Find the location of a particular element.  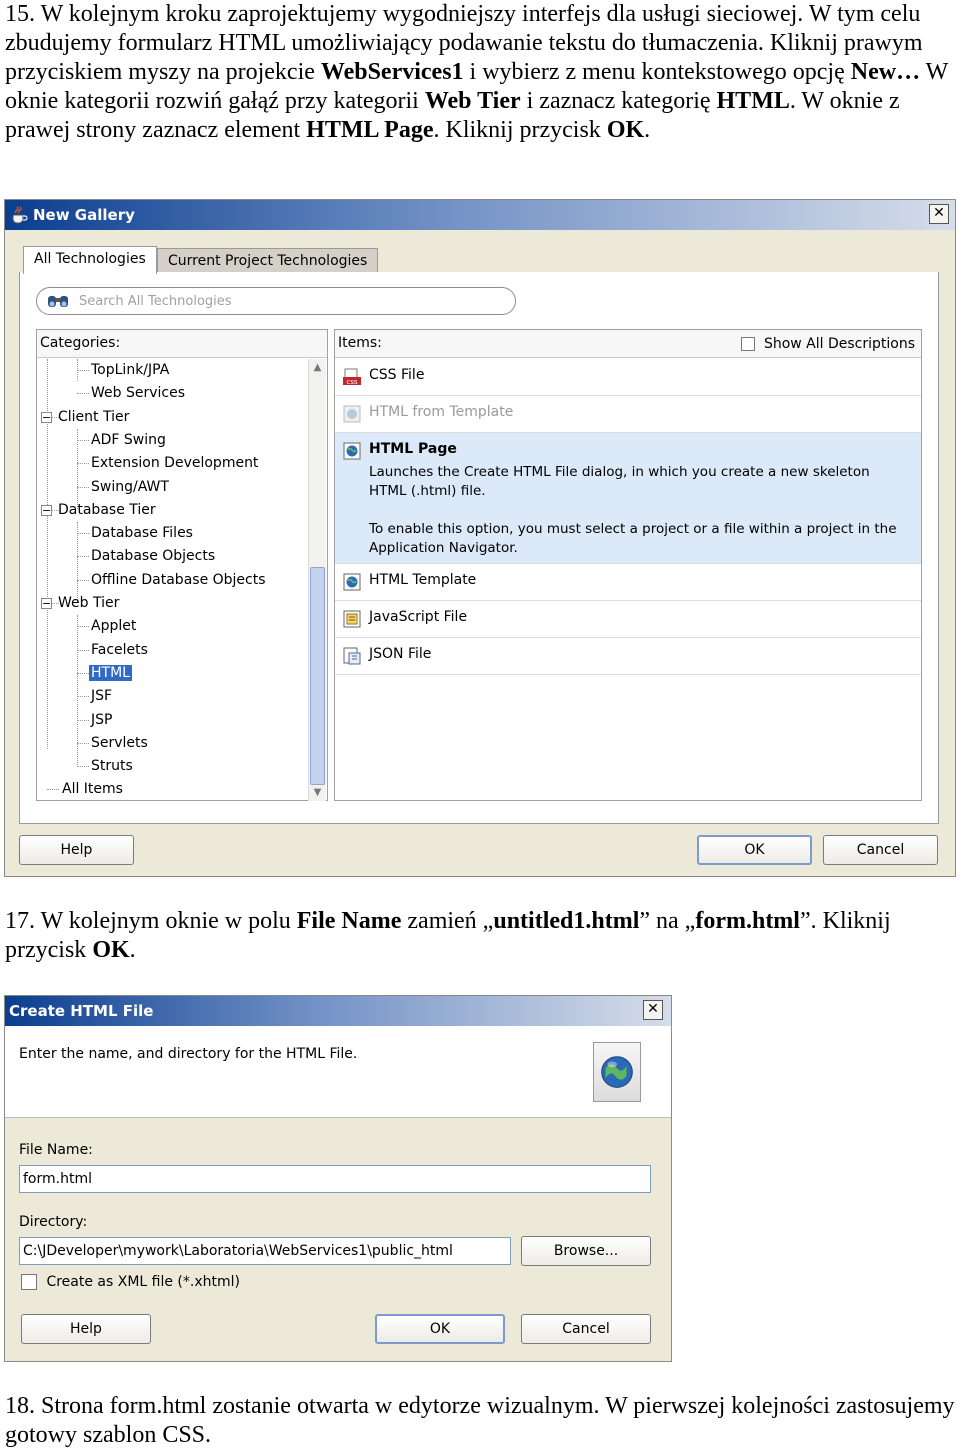

javascript-file-icon is located at coordinates (352, 619).